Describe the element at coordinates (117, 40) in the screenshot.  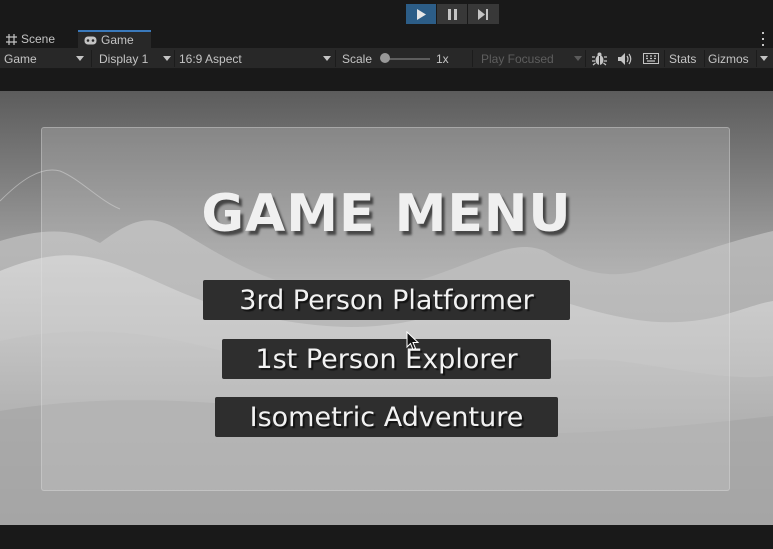
I see `tab-game-label: Game` at that location.